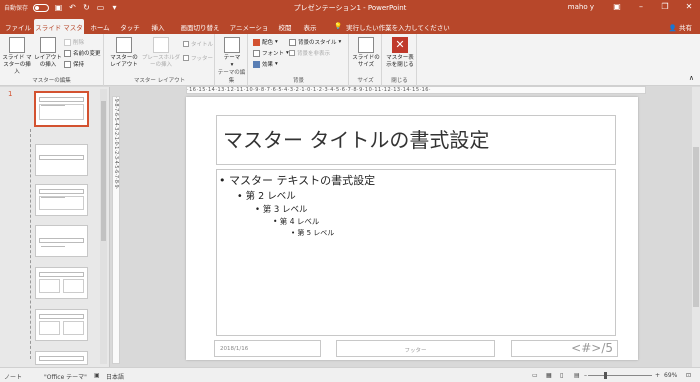  What do you see at coordinates (549, 375) in the screenshot?
I see `slide-sorter-icon: ▦` at bounding box center [549, 375].